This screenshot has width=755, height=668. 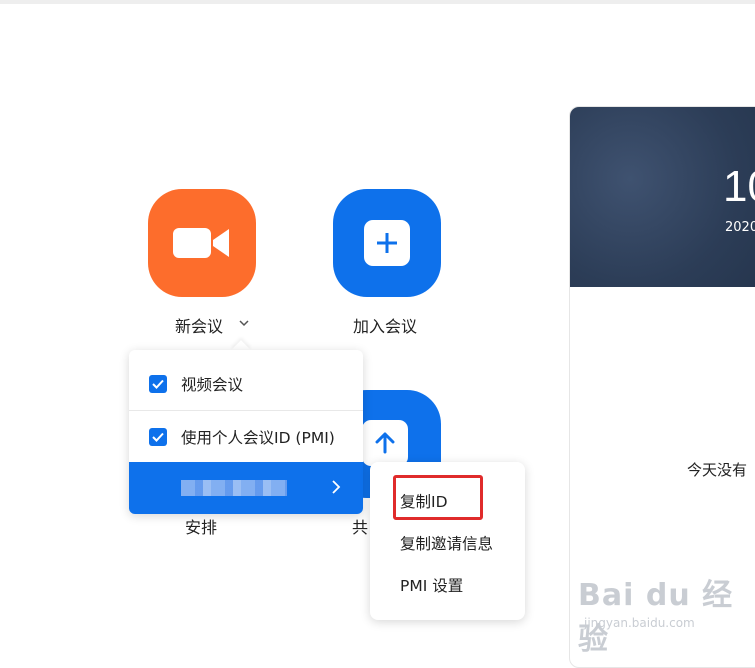 I want to click on obscured-pmi-number, so click(x=234, y=488).